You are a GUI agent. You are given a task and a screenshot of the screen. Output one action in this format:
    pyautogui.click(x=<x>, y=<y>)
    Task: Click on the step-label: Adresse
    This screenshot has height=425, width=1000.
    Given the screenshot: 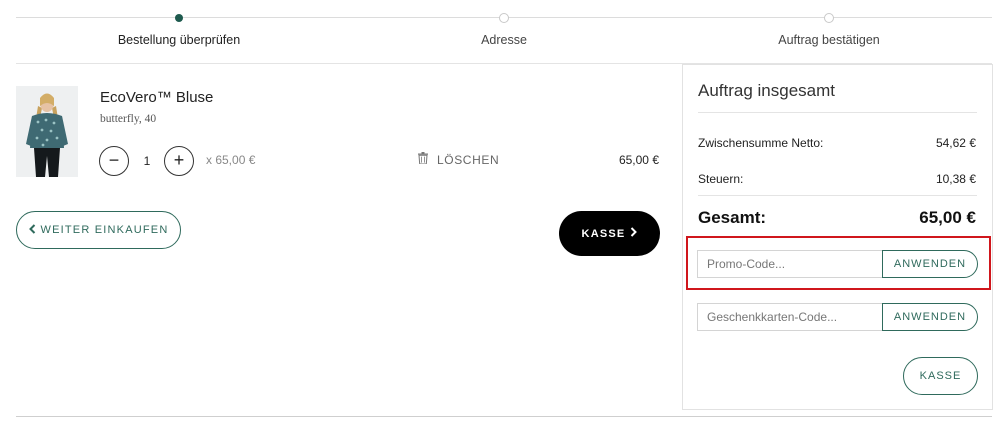 What is the action you would take?
    pyautogui.click(x=504, y=40)
    